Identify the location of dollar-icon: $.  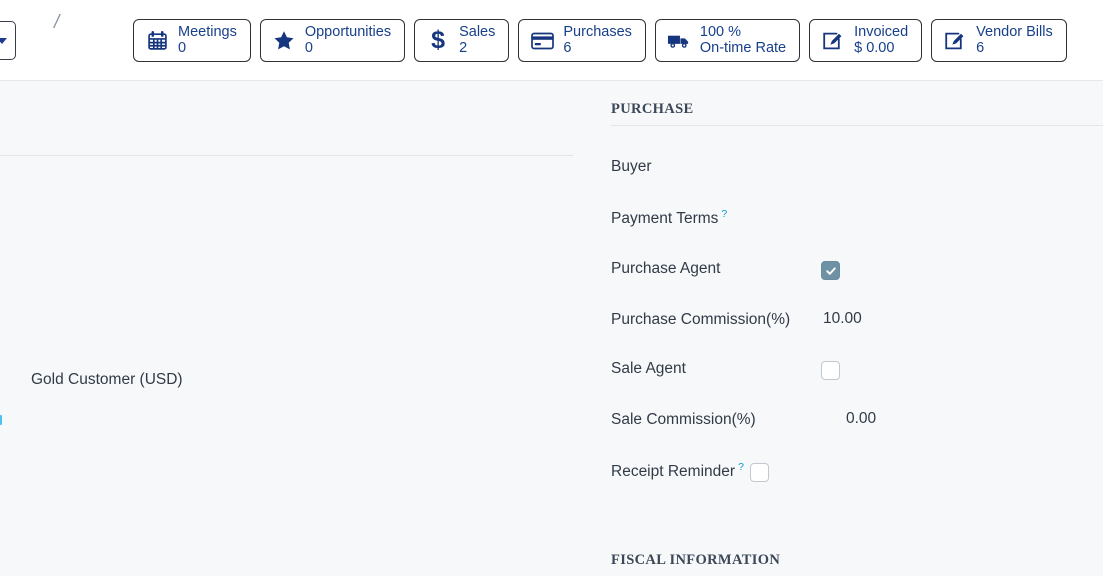
(438, 40).